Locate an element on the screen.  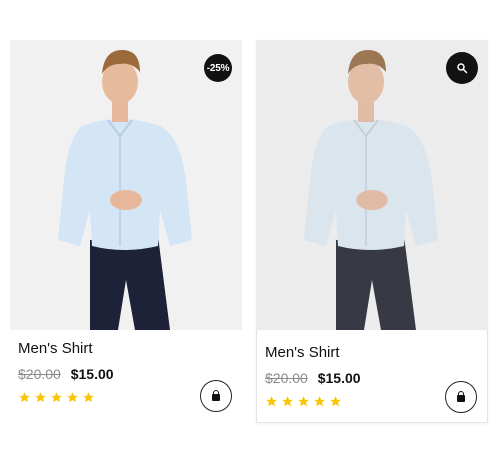
search-icon is located at coordinates (462, 68).